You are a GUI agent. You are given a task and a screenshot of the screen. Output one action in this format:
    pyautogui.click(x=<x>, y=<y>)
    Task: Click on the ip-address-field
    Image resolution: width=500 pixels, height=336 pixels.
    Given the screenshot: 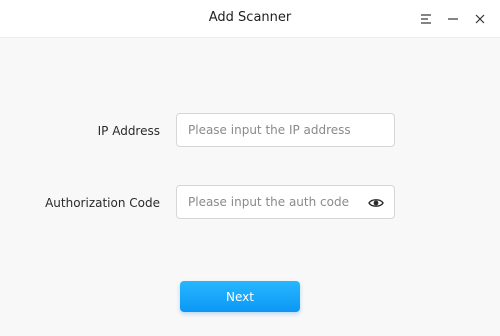 What is the action you would take?
    pyautogui.click(x=285, y=130)
    